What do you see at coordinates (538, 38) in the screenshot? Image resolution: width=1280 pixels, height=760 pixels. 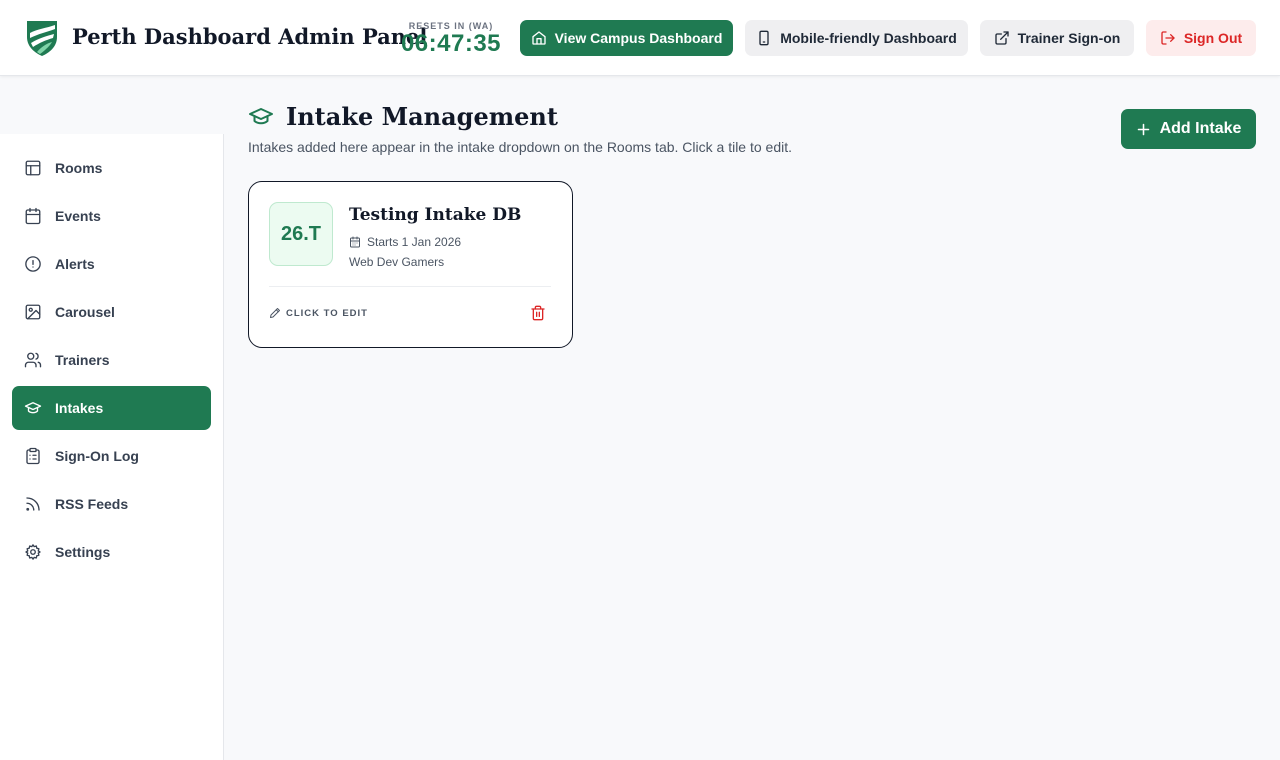 I see `home-icon` at bounding box center [538, 38].